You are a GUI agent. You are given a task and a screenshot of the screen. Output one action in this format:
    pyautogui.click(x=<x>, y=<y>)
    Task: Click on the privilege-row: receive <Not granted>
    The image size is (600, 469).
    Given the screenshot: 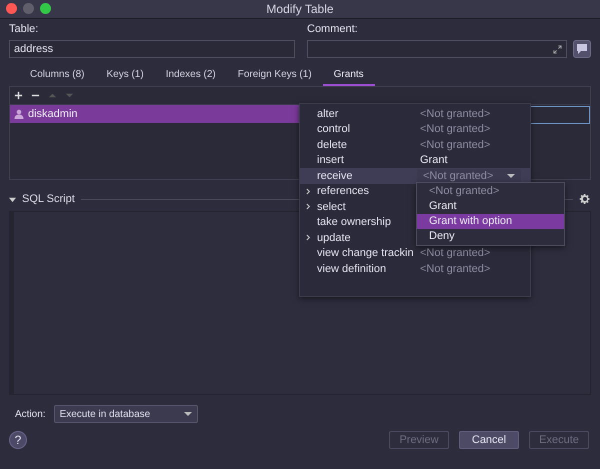 What is the action you would take?
    pyautogui.click(x=415, y=176)
    